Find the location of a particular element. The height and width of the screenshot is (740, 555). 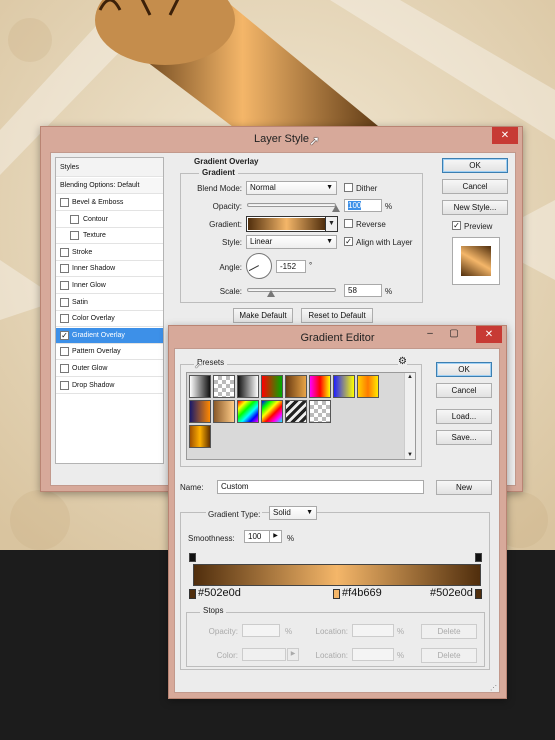

stop-color-swatch is located at coordinates (264, 654).